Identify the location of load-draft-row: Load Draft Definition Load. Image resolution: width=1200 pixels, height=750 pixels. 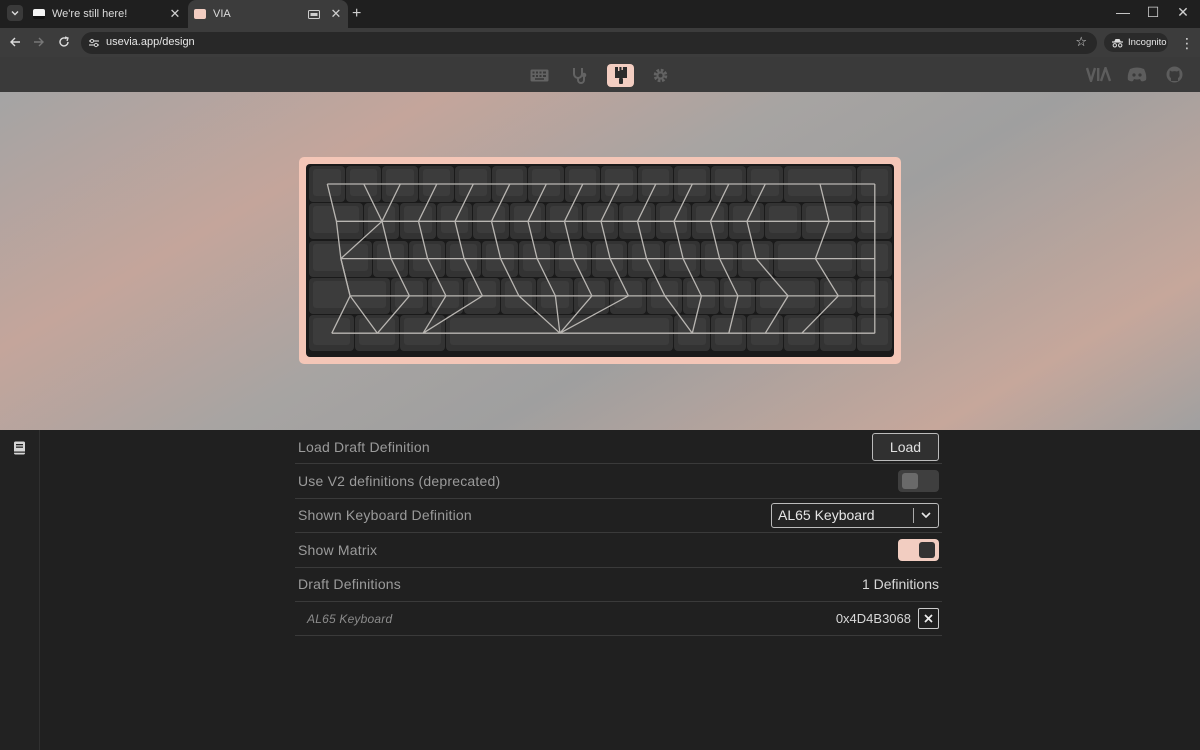
(618, 447).